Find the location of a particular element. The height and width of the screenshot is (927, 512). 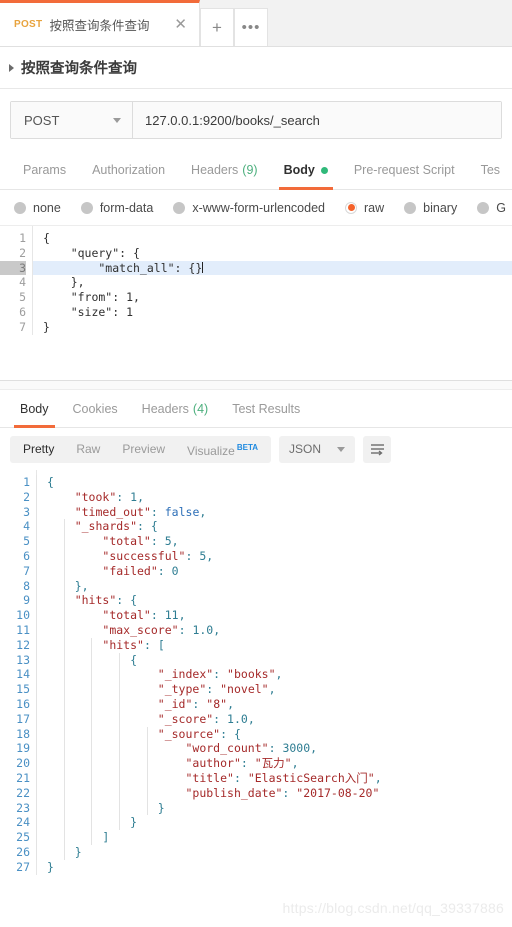

tab-pre-request-script: Pre-request Script is located at coordinates (404, 170).